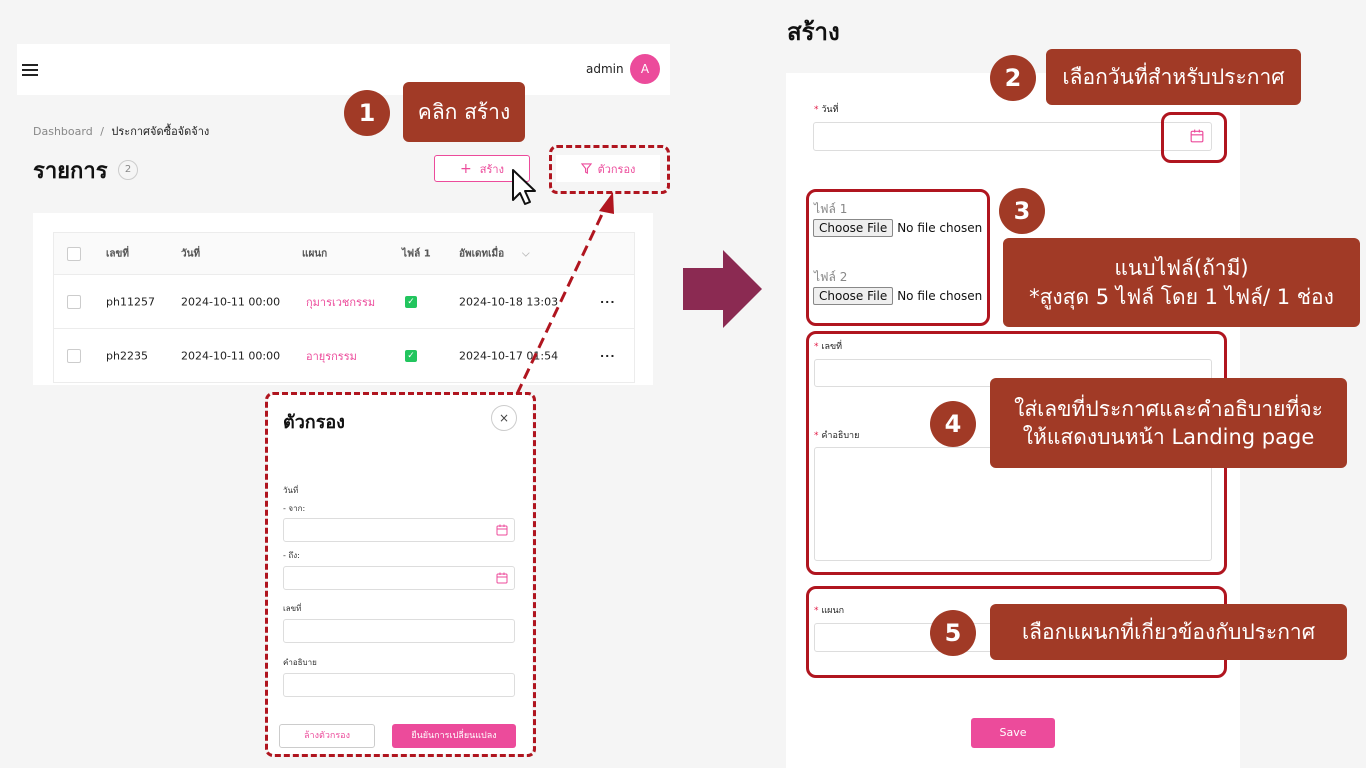 The width and height of the screenshot is (1366, 768). Describe the element at coordinates (464, 112) in the screenshot. I see `step-1-callout: คลิก สร้าง` at that location.